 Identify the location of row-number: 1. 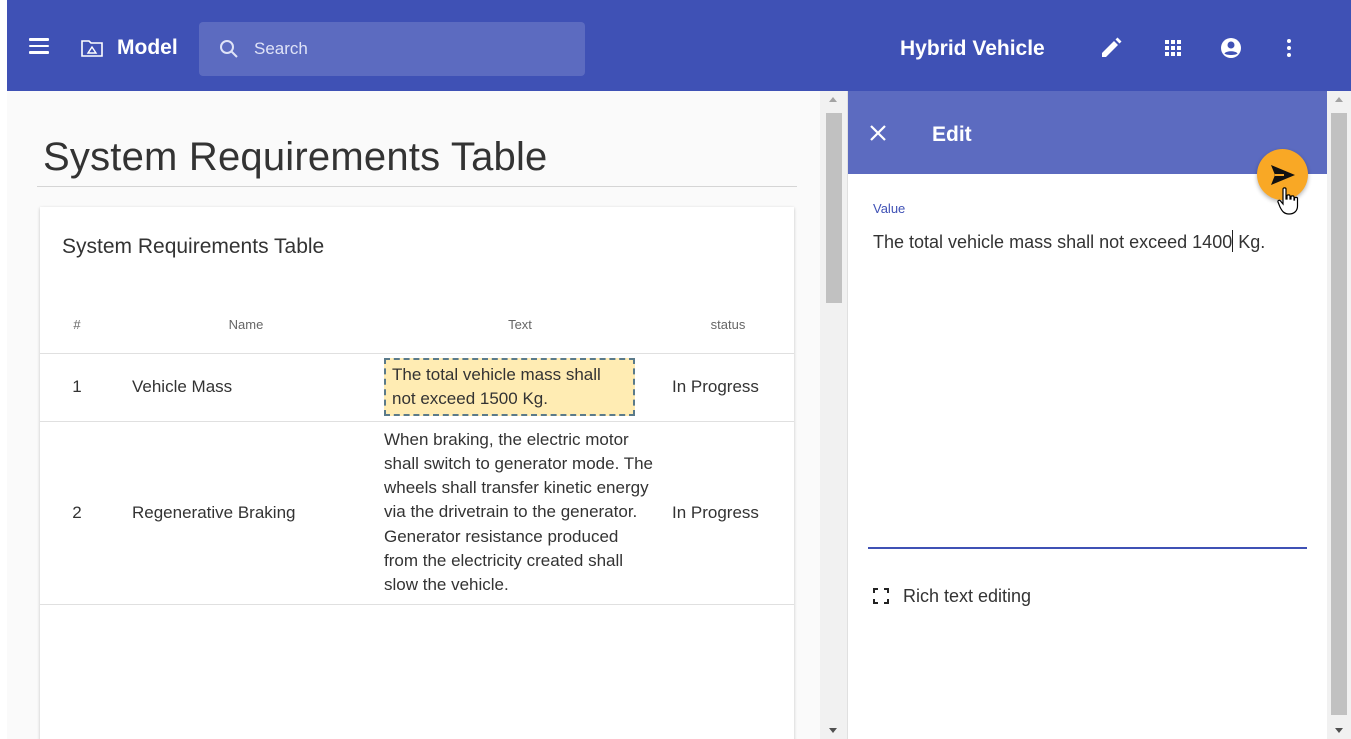
(77, 387).